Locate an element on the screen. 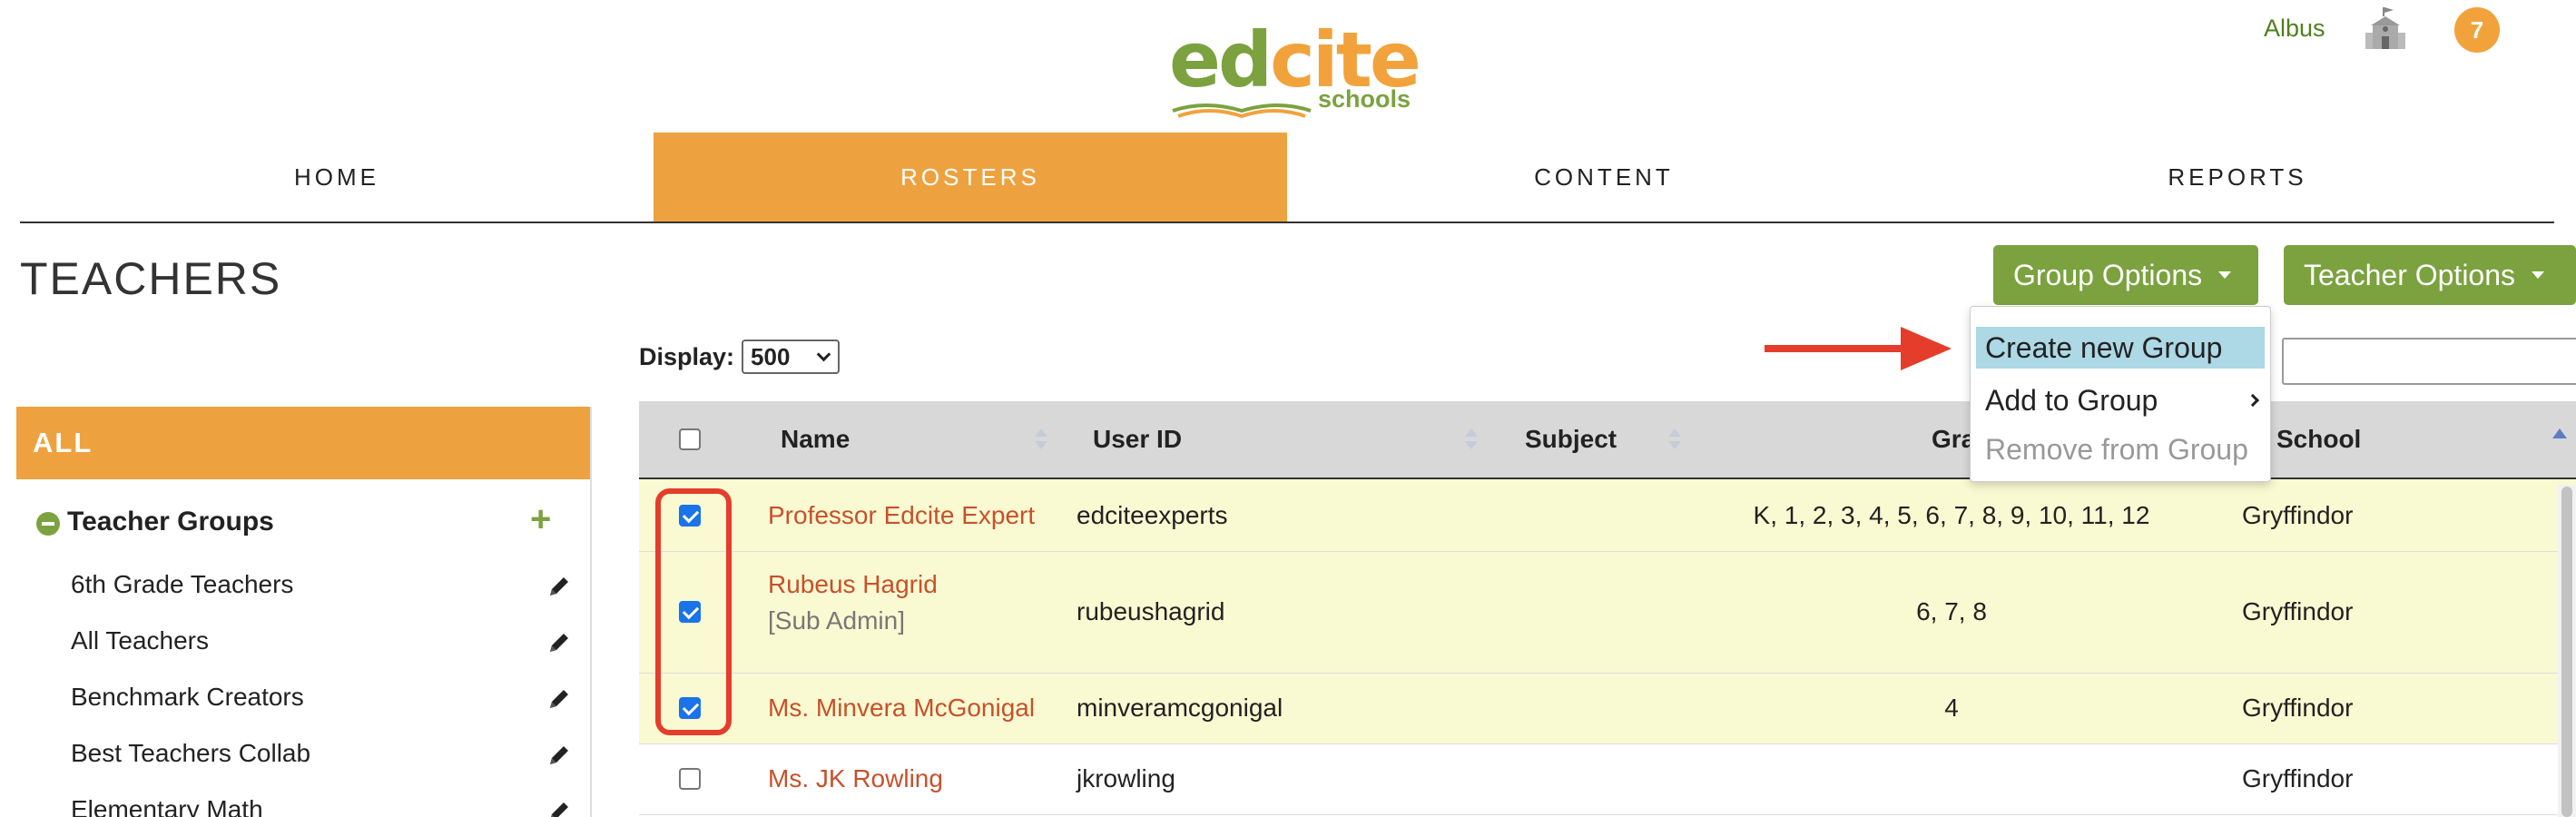 The width and height of the screenshot is (2576, 817). main-nav: HOME ROSTERS CONTENT REPORTS is located at coordinates (1287, 178).